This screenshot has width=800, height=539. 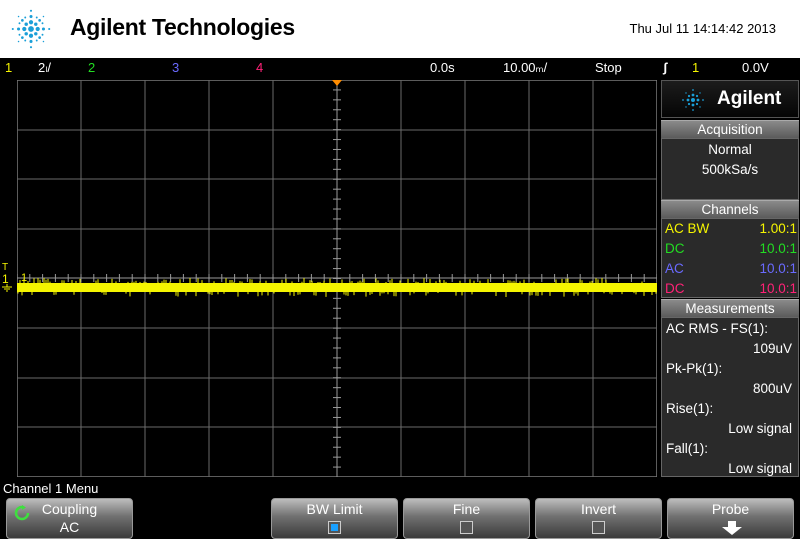 I want to click on date-time: Thu Jul 11 14:14:42 2013, so click(x=703, y=28).